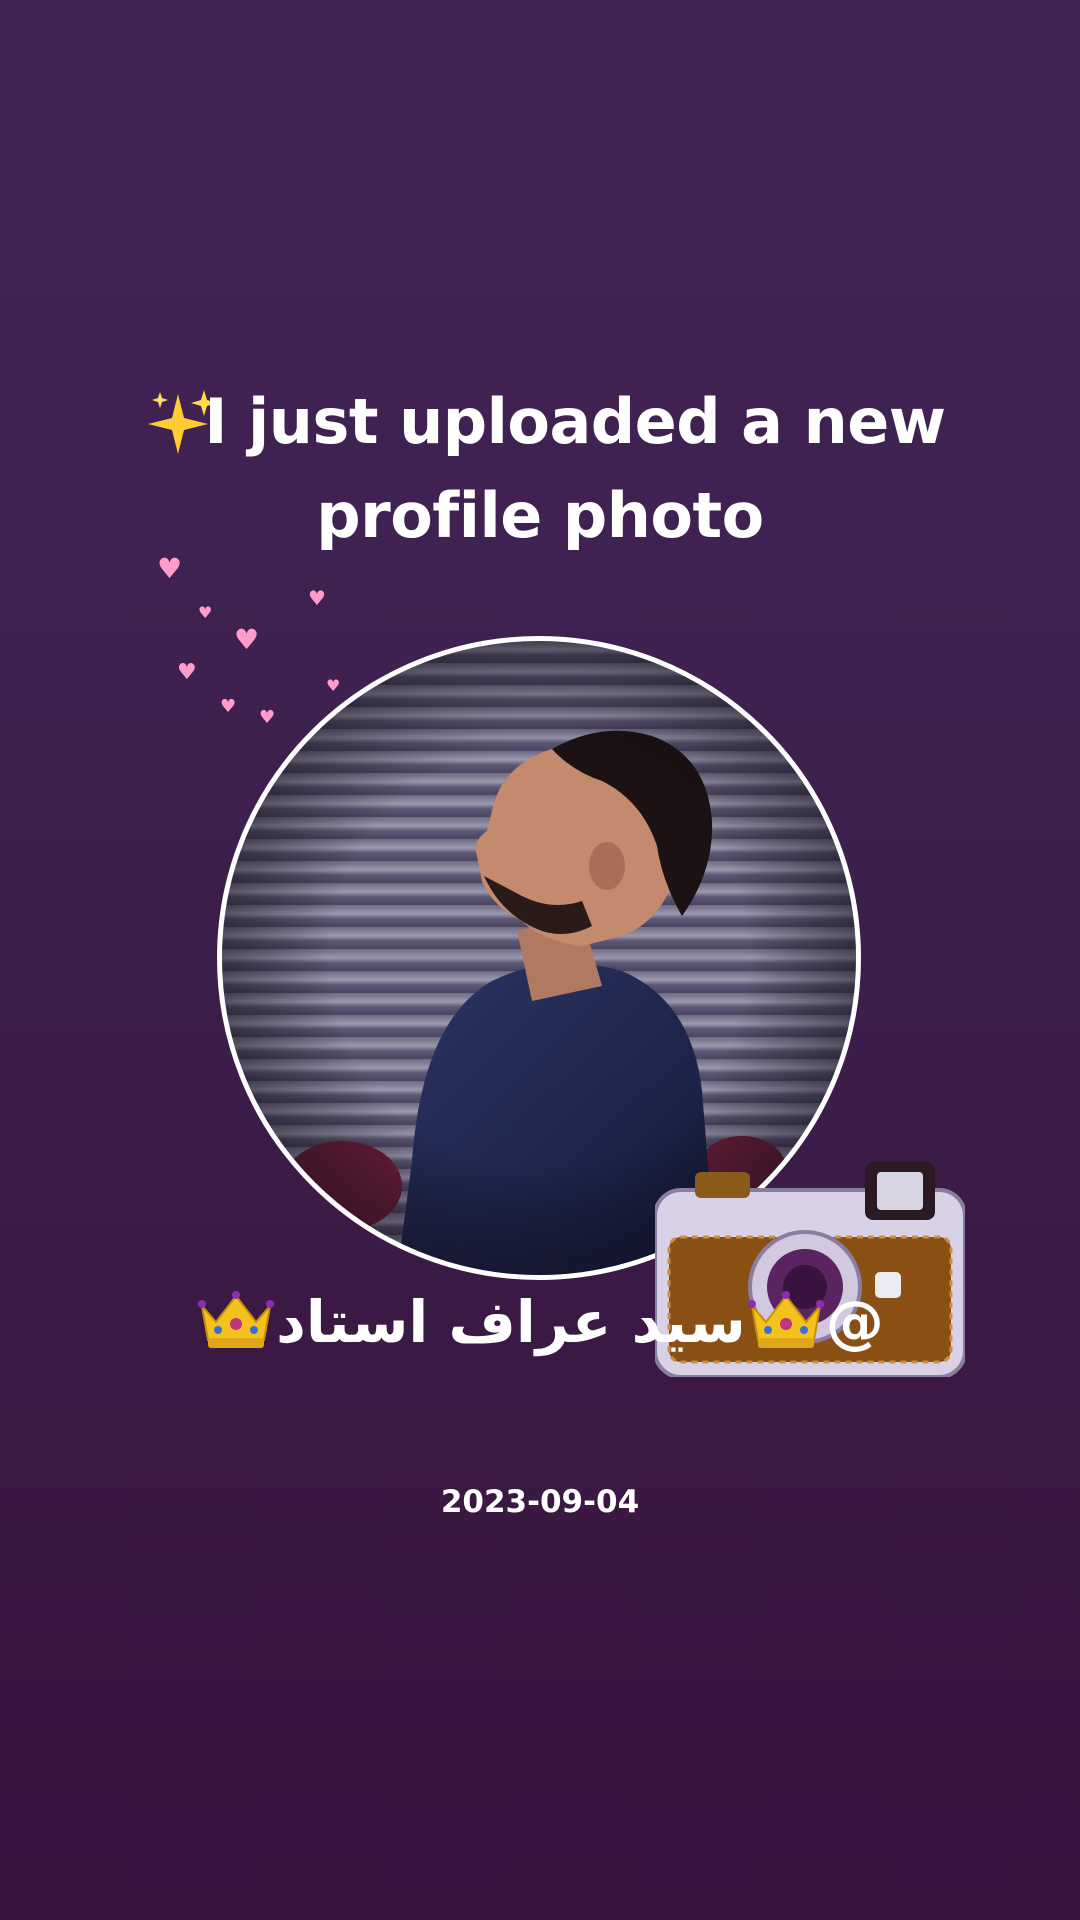  I want to click on username-name: سيد عراف استاد, so click(511, 1322).